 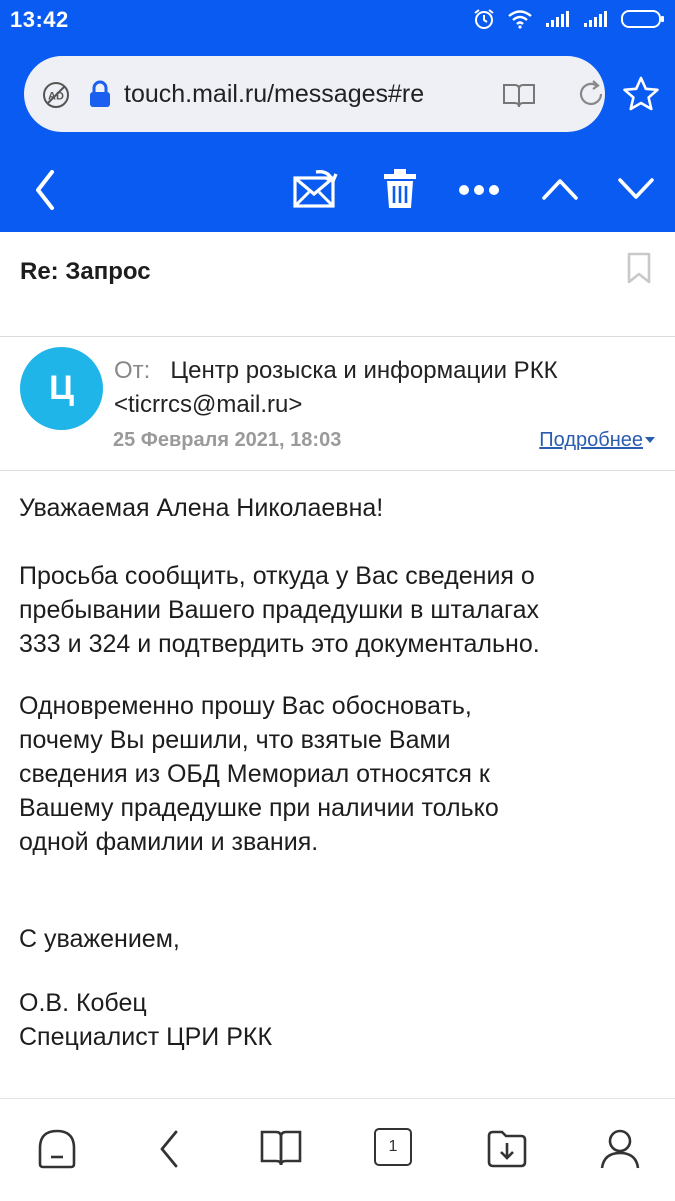 What do you see at coordinates (560, 189) in the screenshot?
I see `previous-icon` at bounding box center [560, 189].